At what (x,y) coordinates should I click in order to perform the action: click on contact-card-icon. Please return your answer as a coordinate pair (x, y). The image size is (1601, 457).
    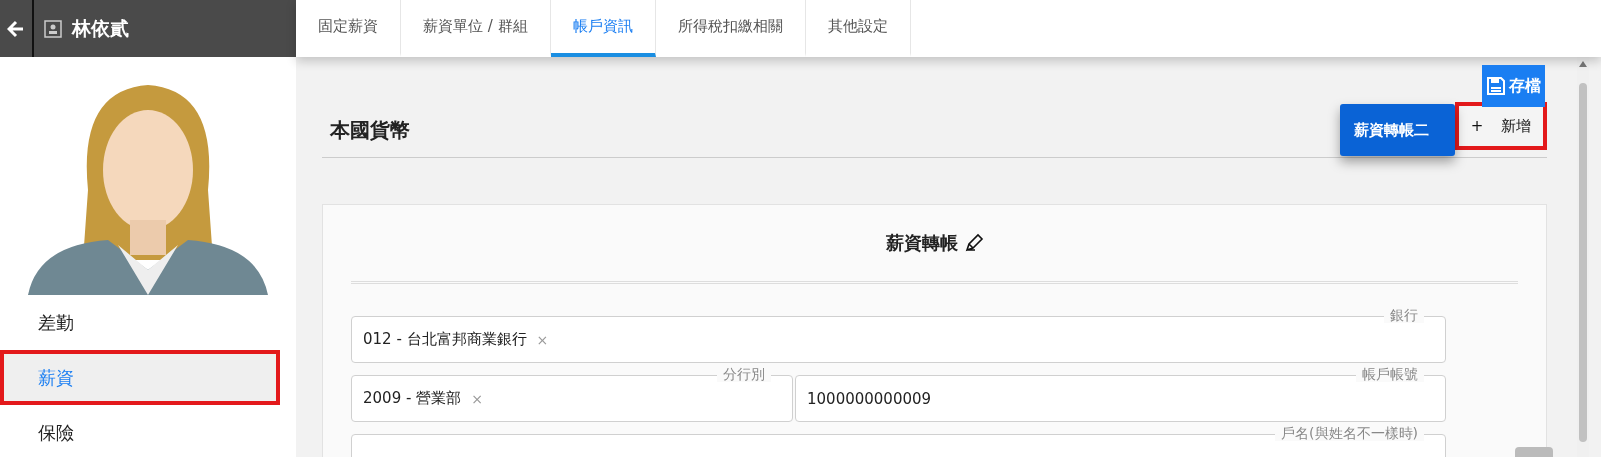
    Looking at the image, I should click on (53, 28).